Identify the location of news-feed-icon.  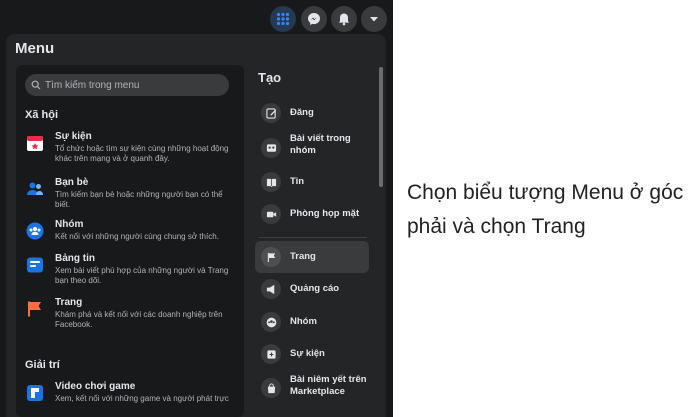
(35, 265).